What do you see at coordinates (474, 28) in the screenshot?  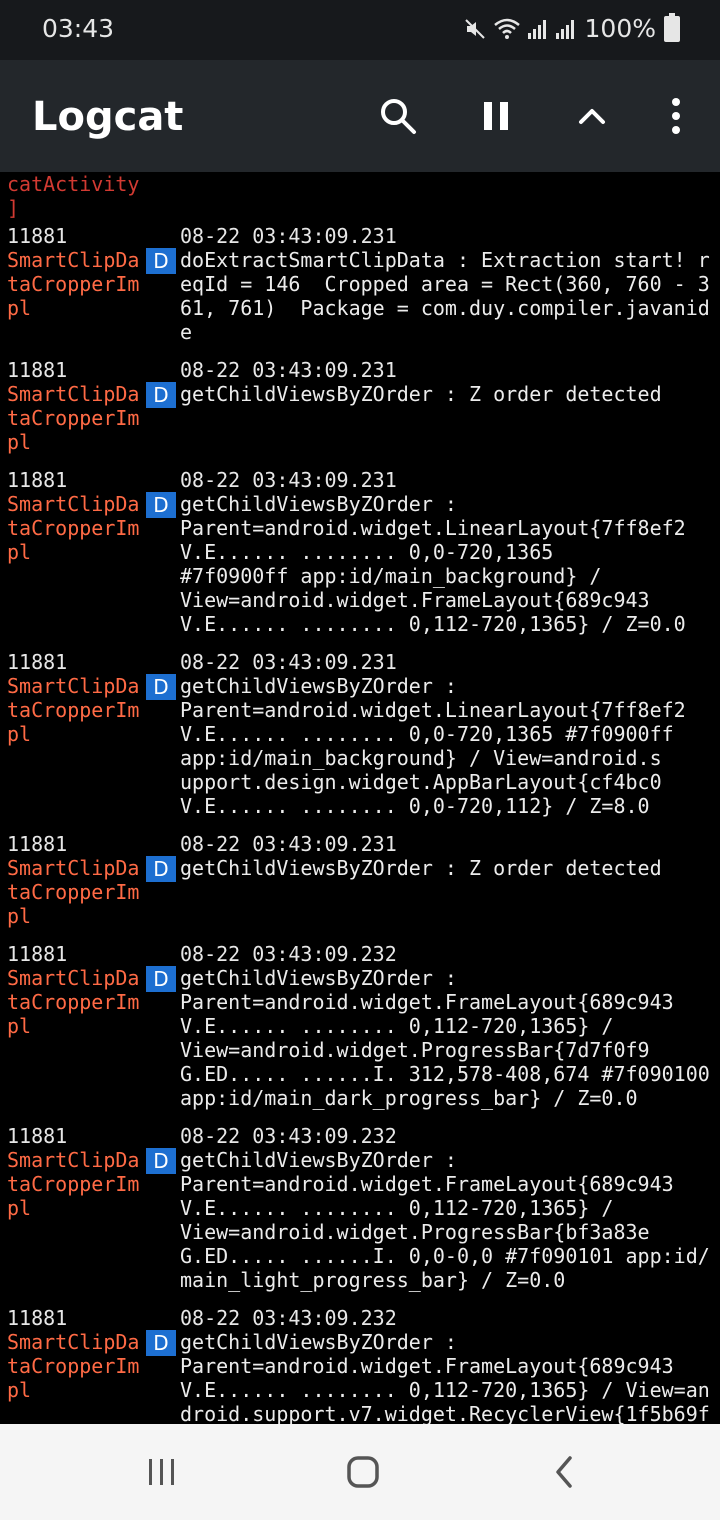 I see `mute-icon` at bounding box center [474, 28].